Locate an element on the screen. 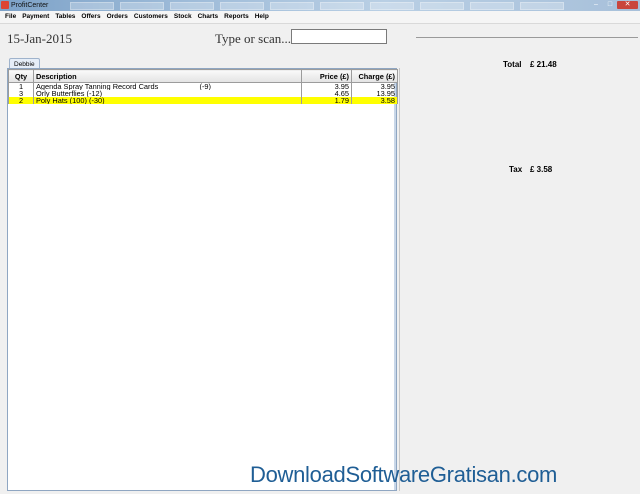  total-label: Total is located at coordinates (512, 64).